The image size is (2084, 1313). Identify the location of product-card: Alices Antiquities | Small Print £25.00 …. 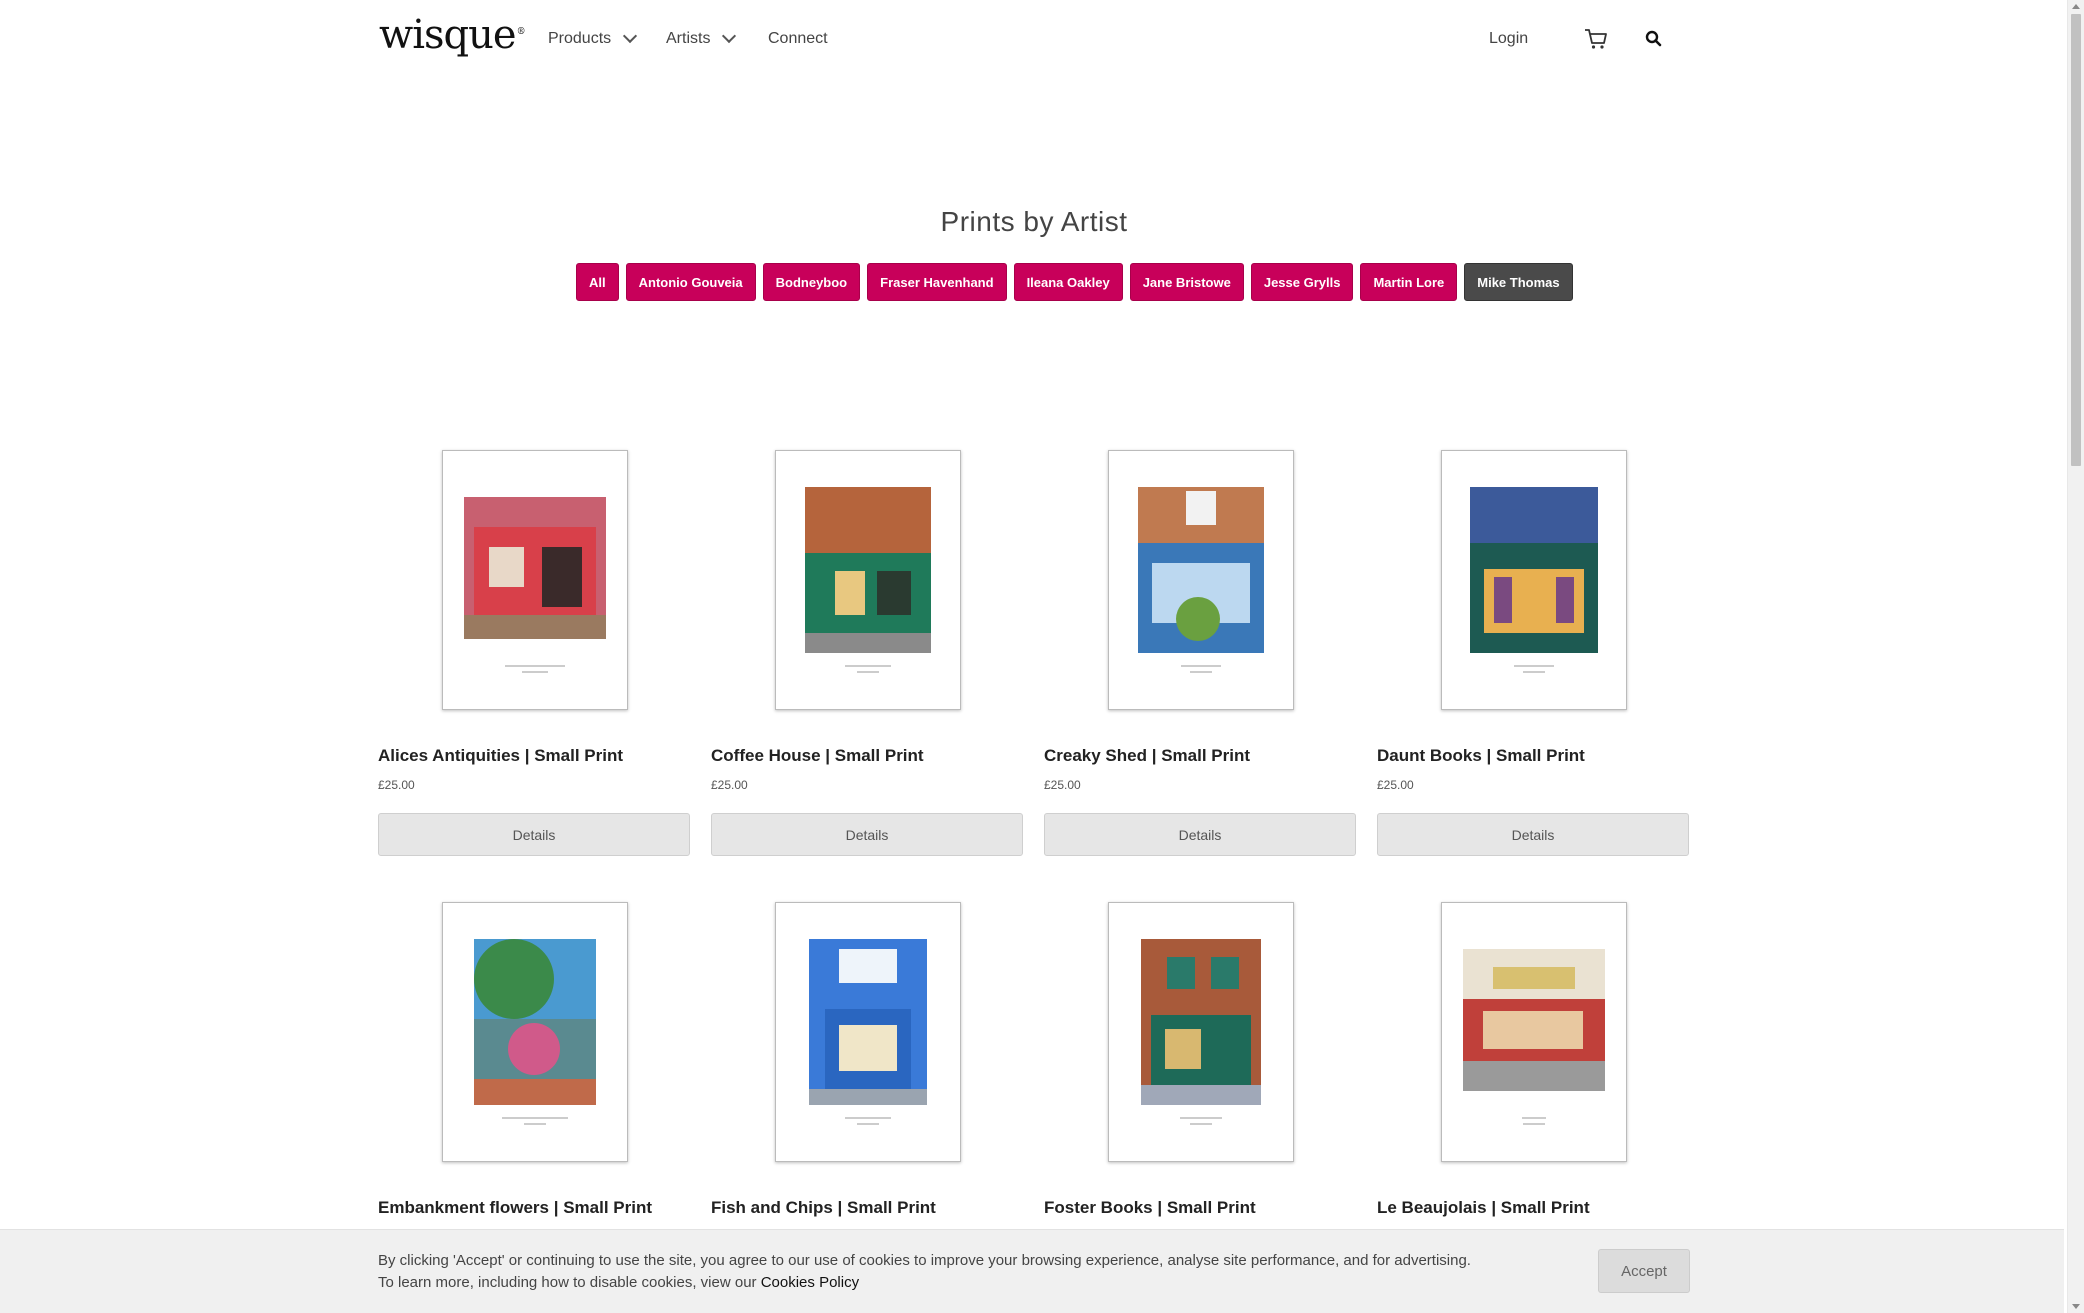
(534, 653).